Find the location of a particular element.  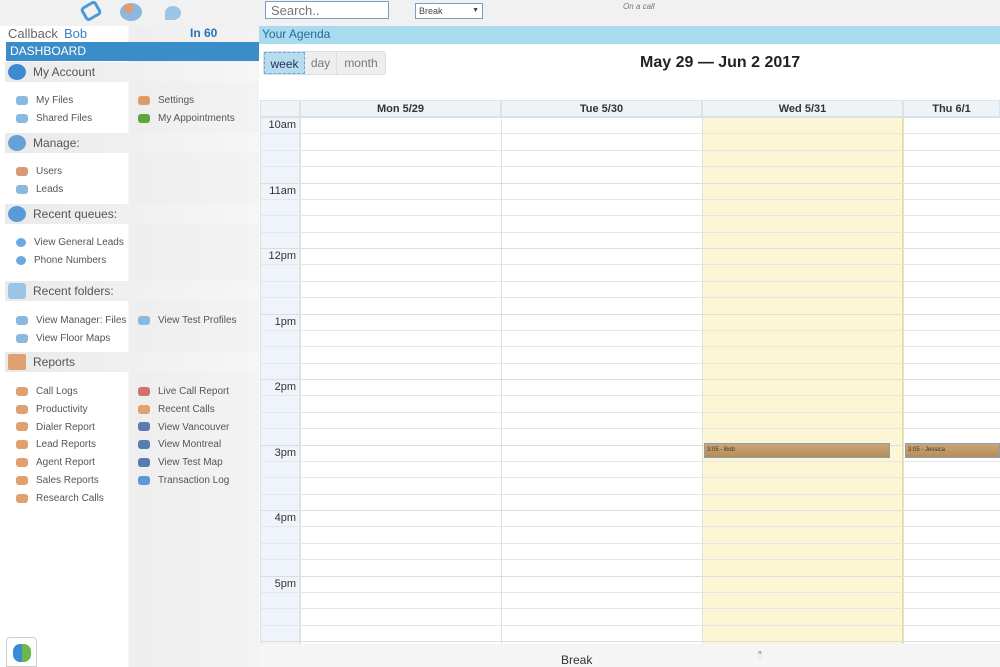

section-reports: Reports is located at coordinates (131, 362).